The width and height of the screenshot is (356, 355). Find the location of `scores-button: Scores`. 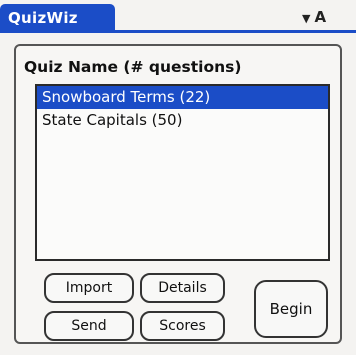

scores-button: Scores is located at coordinates (182, 326).